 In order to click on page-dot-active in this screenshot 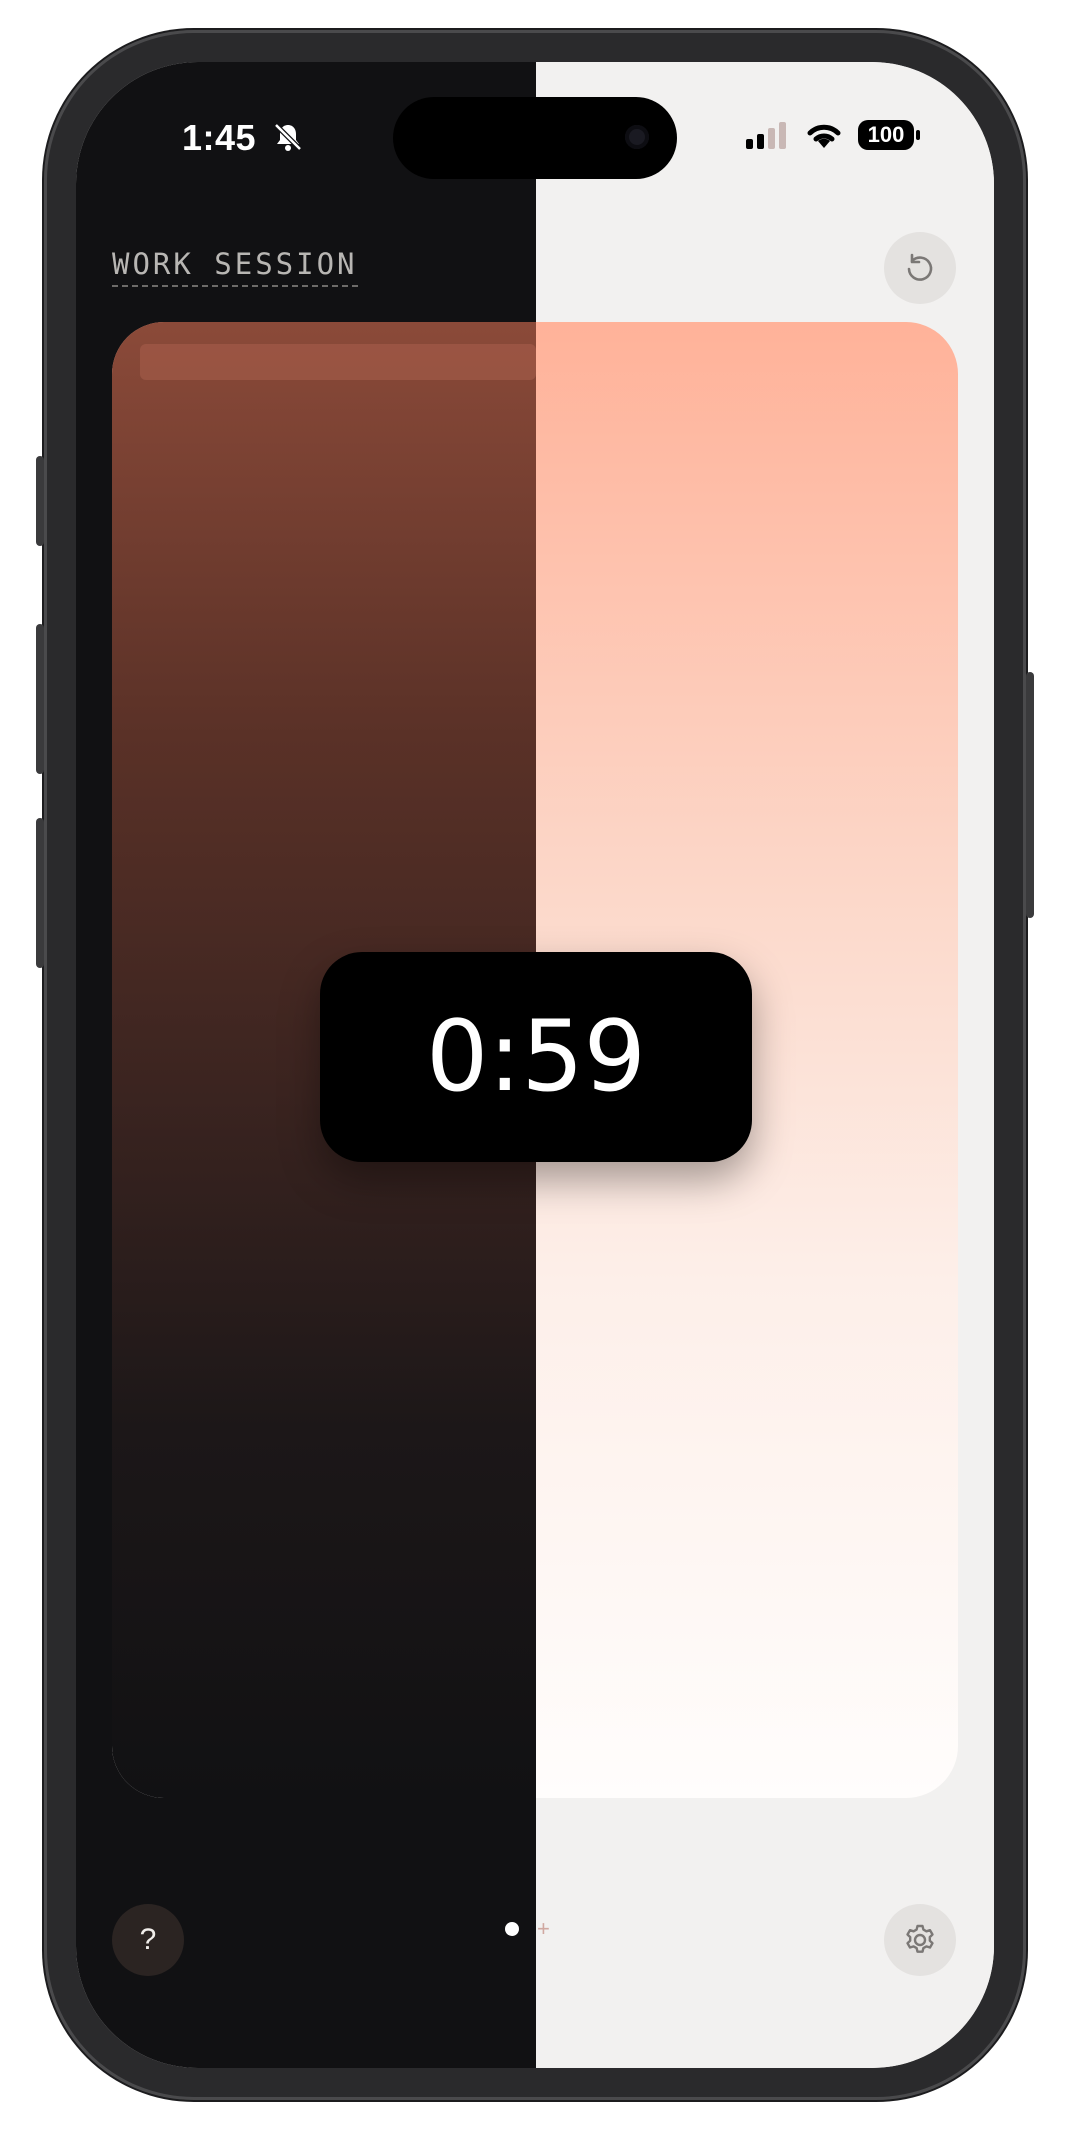, I will do `click(512, 1929)`.